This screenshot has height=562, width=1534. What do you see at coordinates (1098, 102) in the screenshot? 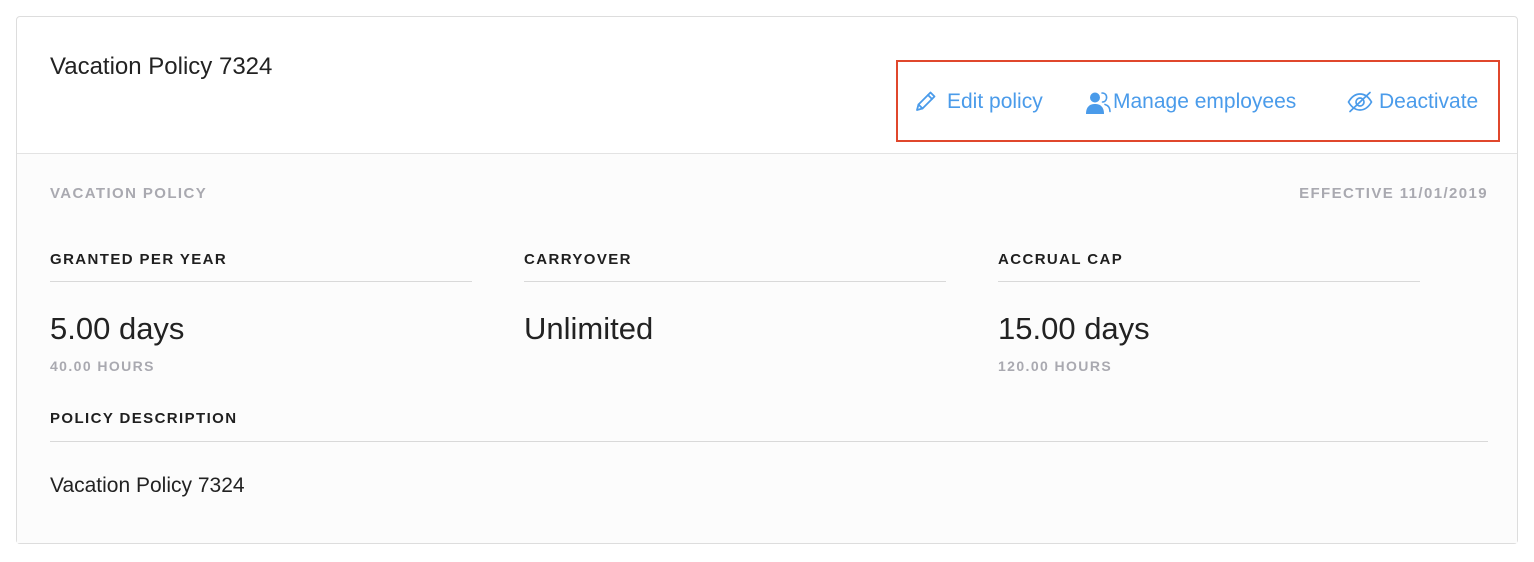
I see `users-icon` at bounding box center [1098, 102].